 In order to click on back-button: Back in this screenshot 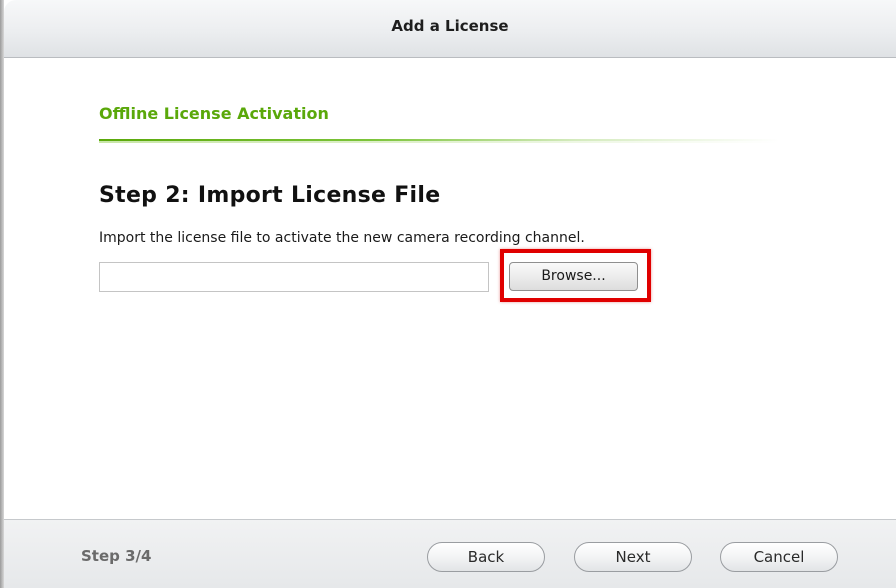, I will do `click(486, 557)`.